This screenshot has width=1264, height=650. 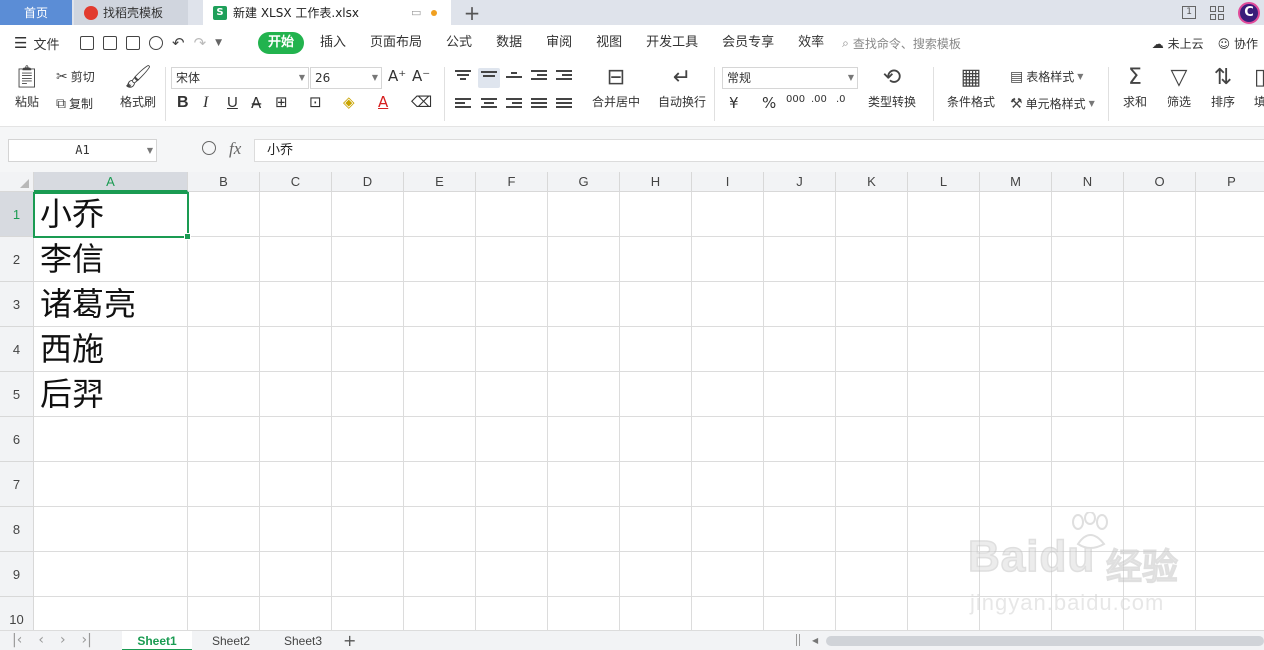 What do you see at coordinates (111, 394) in the screenshot?
I see `cell-a5: 后羿` at bounding box center [111, 394].